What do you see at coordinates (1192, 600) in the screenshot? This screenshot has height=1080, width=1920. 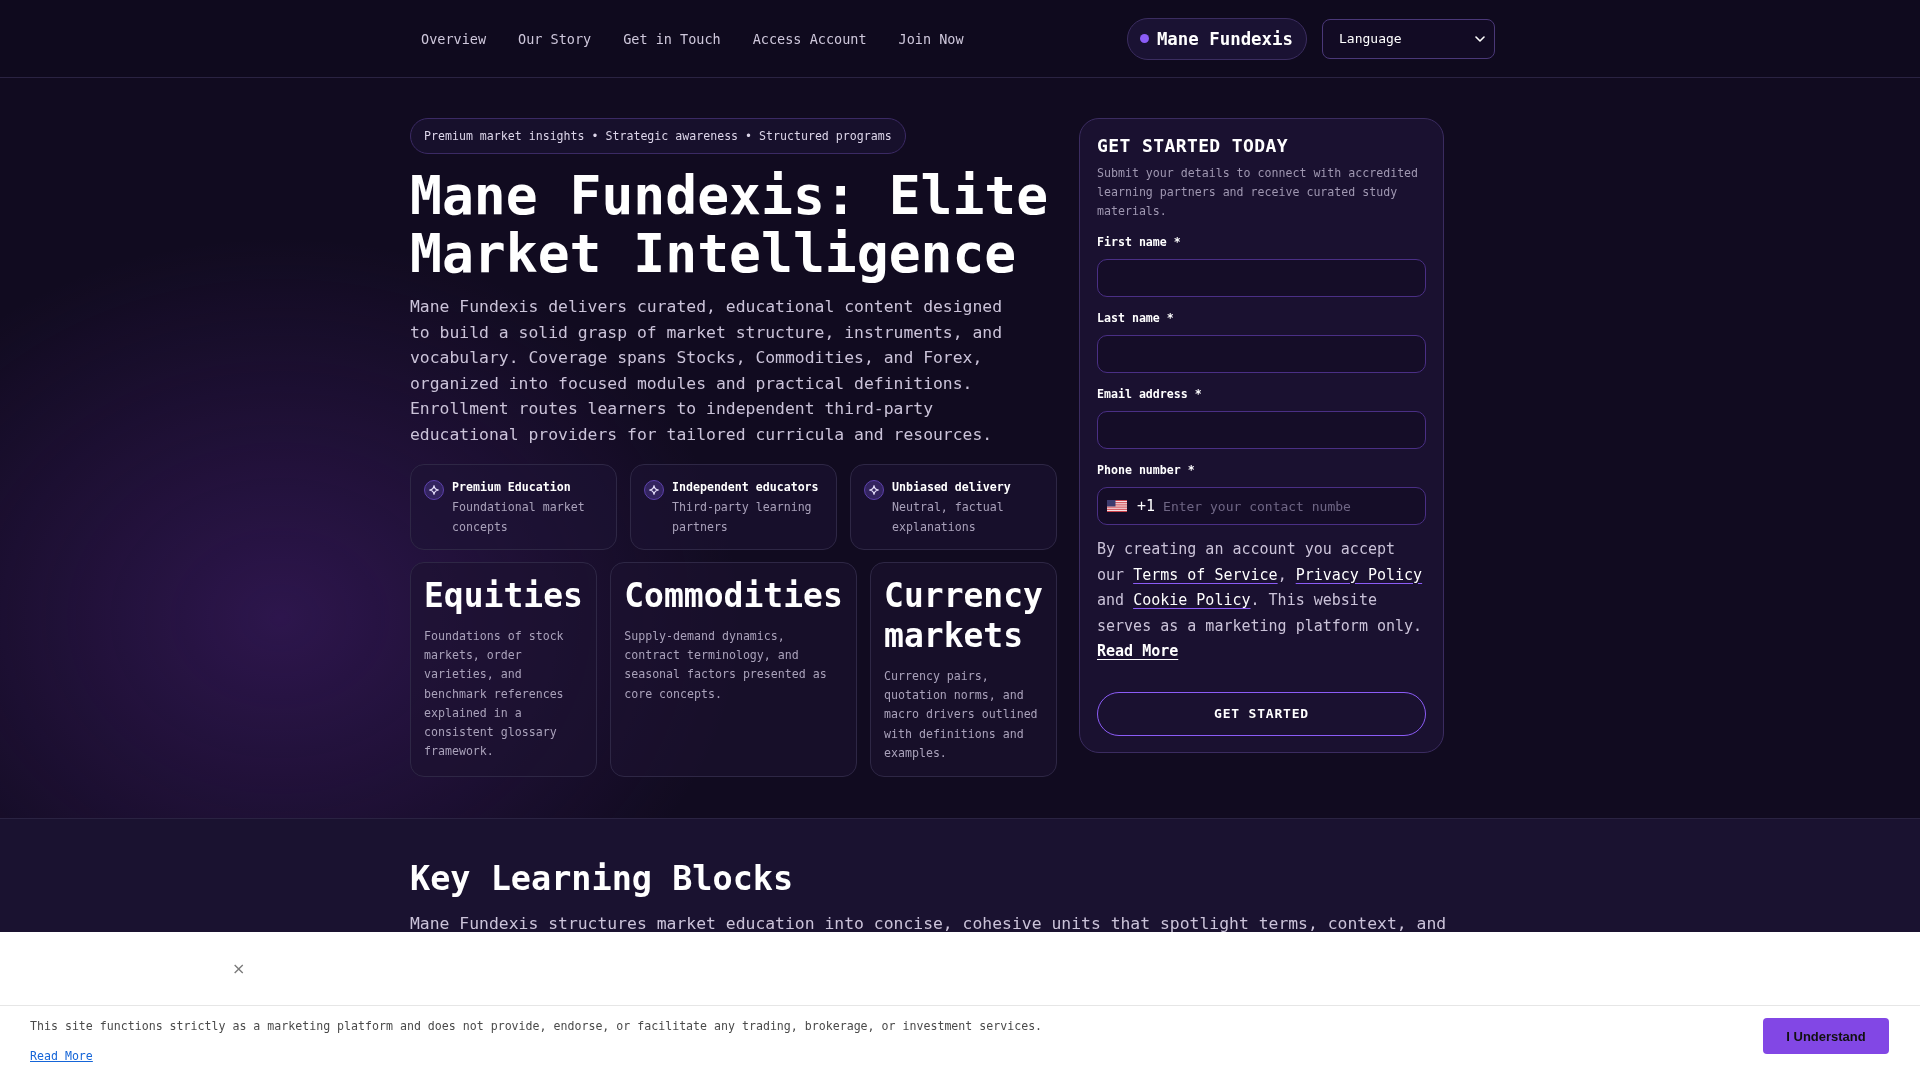 I see `legal-link: Cookie Policy` at bounding box center [1192, 600].